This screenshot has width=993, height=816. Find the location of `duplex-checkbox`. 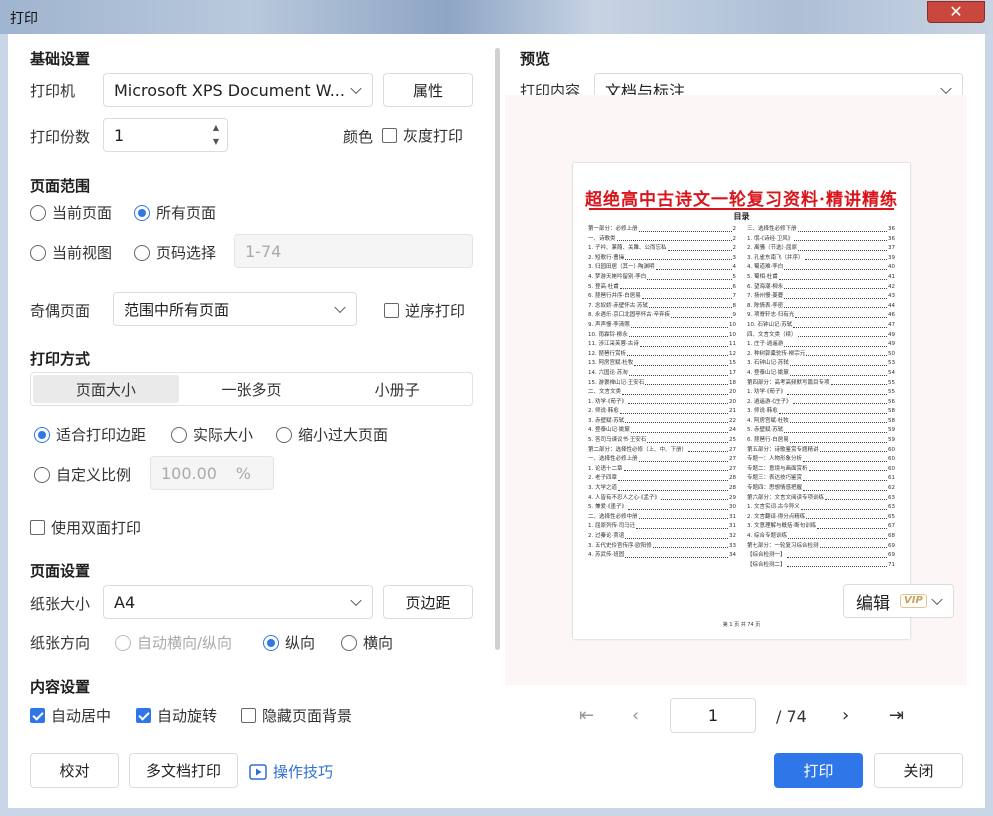

duplex-checkbox is located at coordinates (37, 527).